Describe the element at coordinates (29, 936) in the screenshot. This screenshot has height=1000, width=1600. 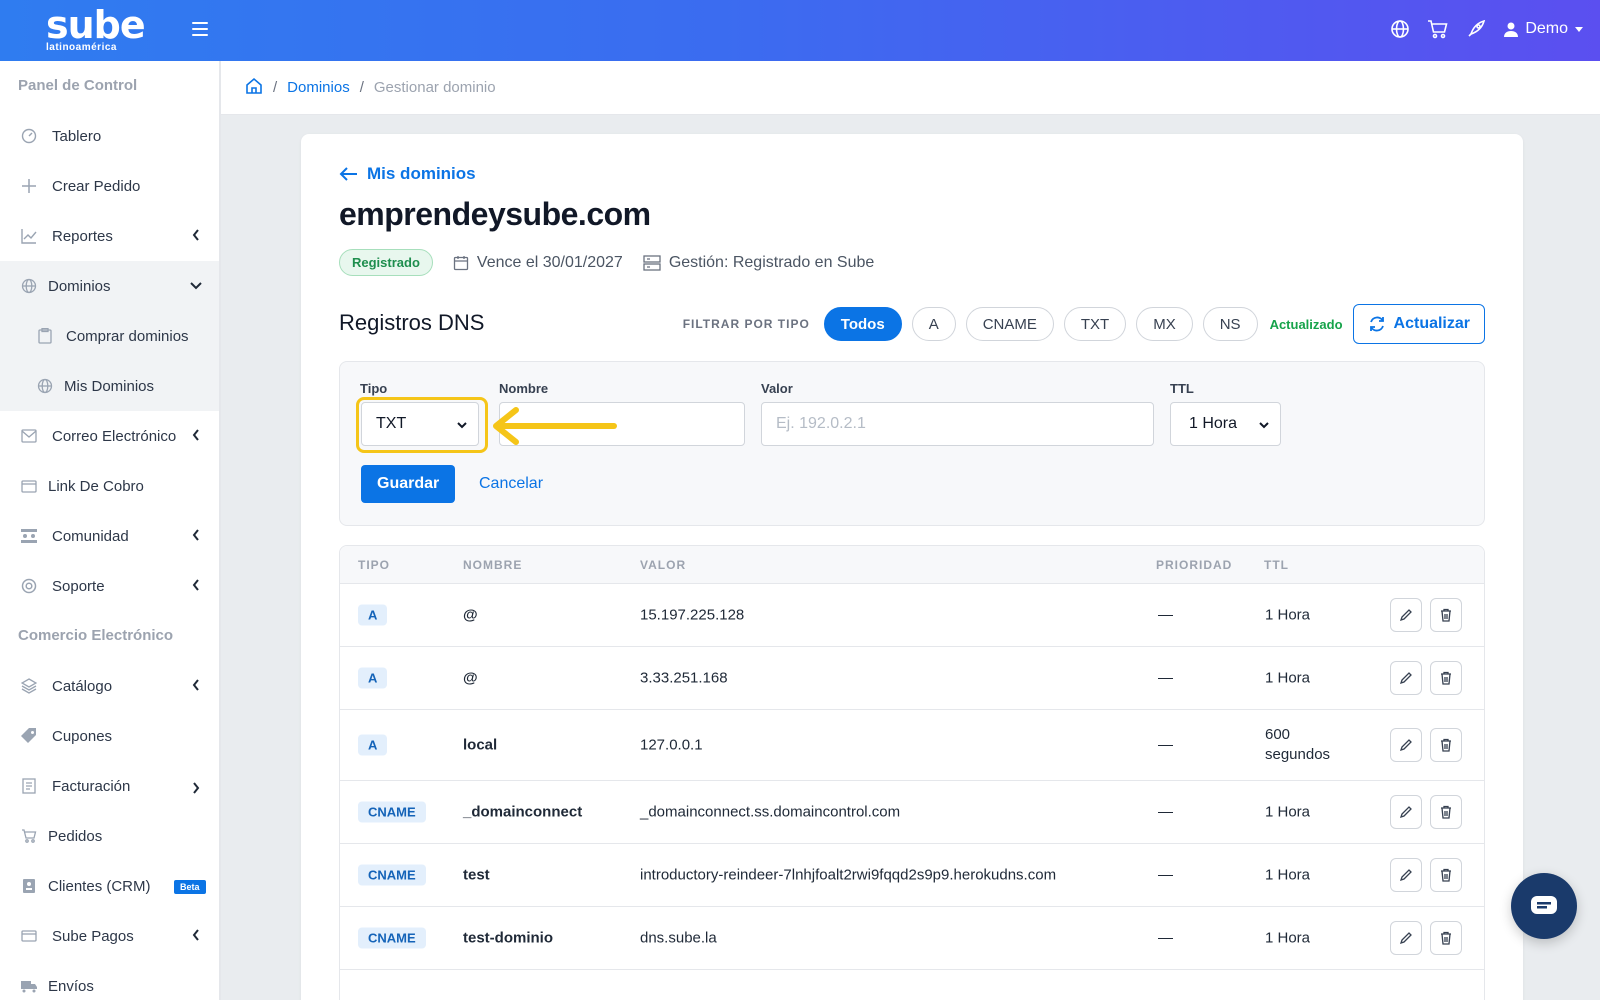
I see `card-icon` at that location.